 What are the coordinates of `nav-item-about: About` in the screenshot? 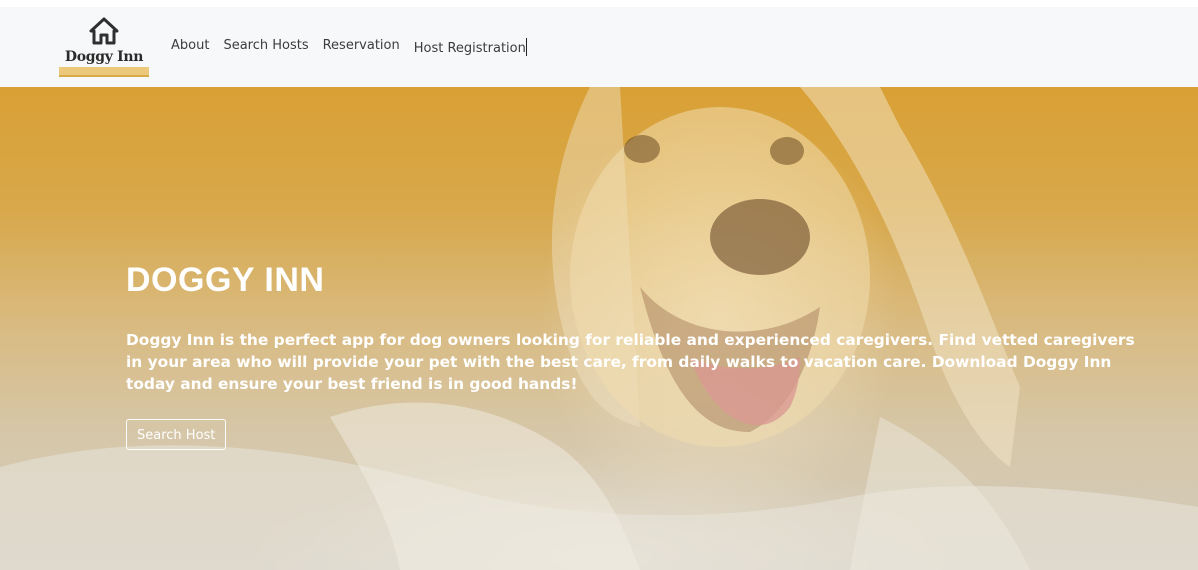 It's located at (190, 47).